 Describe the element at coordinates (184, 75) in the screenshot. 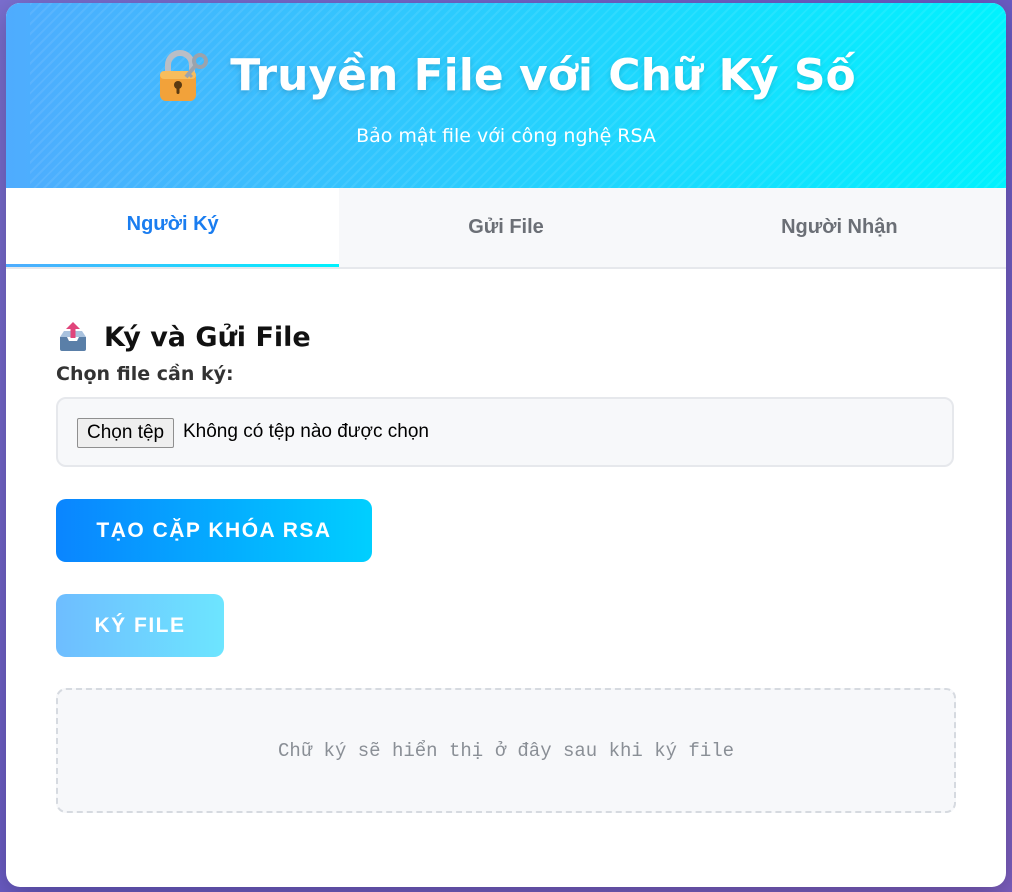

I see `lock-with-key-icon` at that location.